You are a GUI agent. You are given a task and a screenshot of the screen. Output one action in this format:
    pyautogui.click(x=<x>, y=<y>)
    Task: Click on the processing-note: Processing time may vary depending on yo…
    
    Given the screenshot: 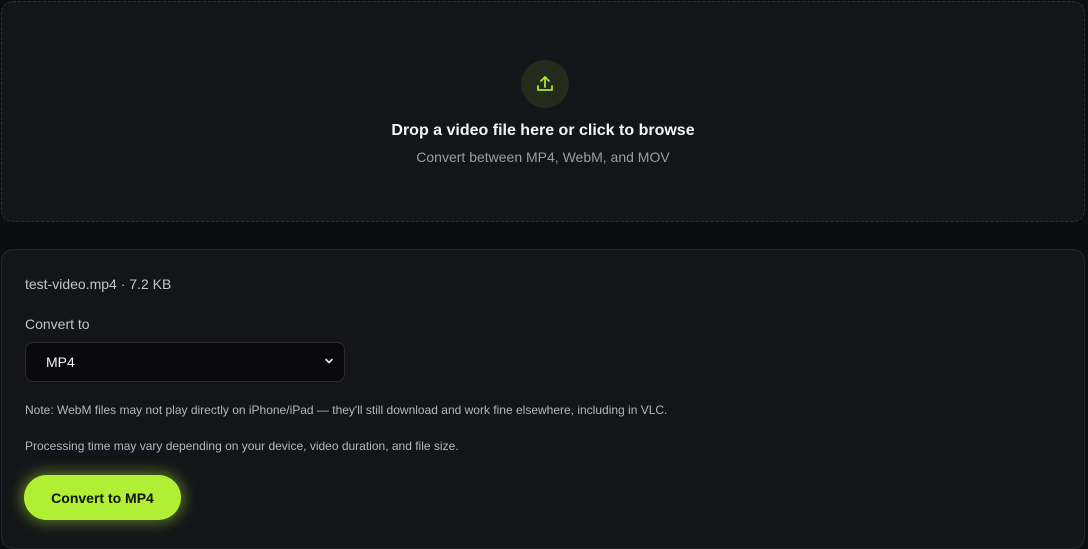 What is the action you would take?
    pyautogui.click(x=242, y=446)
    